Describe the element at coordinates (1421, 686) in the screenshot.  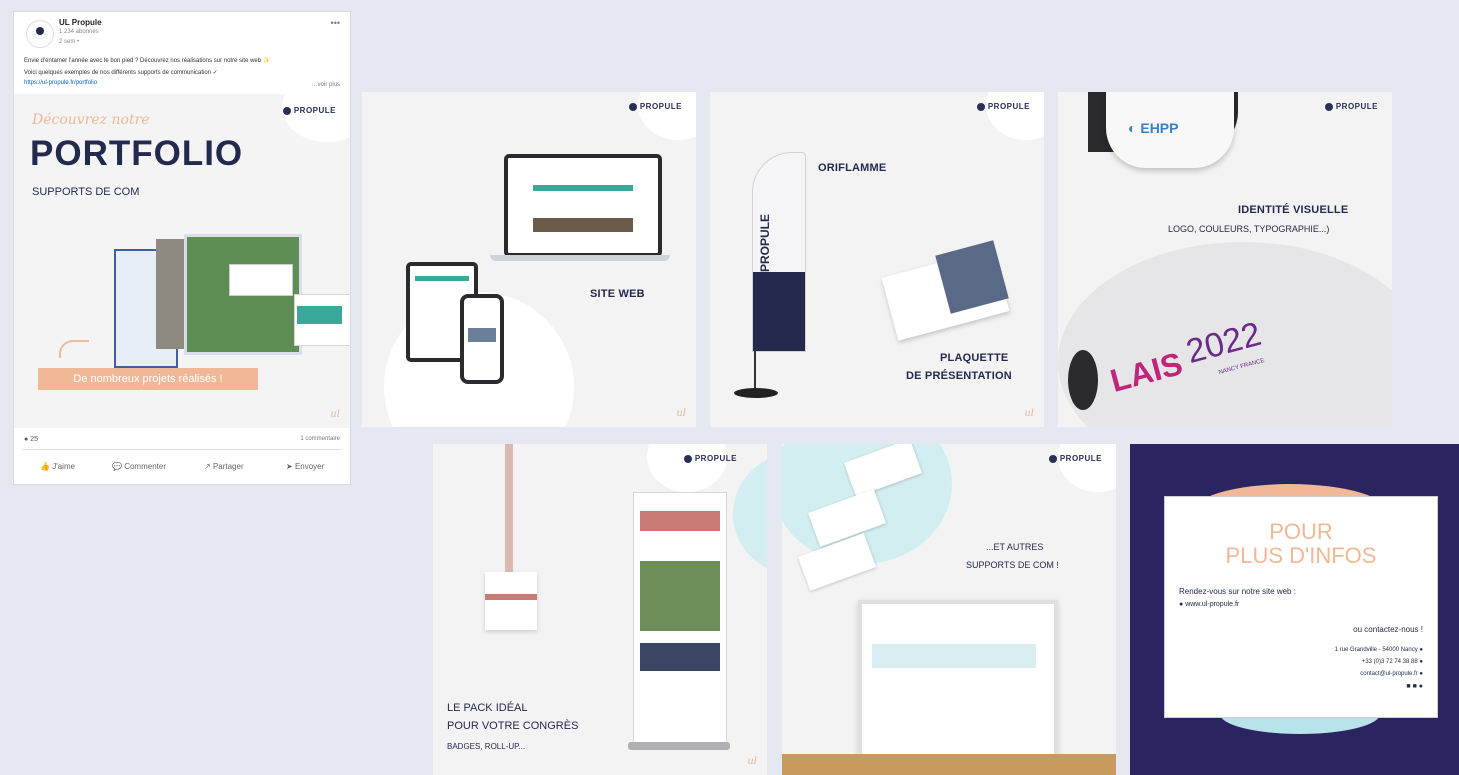
I see `instagram-icon: ●` at that location.